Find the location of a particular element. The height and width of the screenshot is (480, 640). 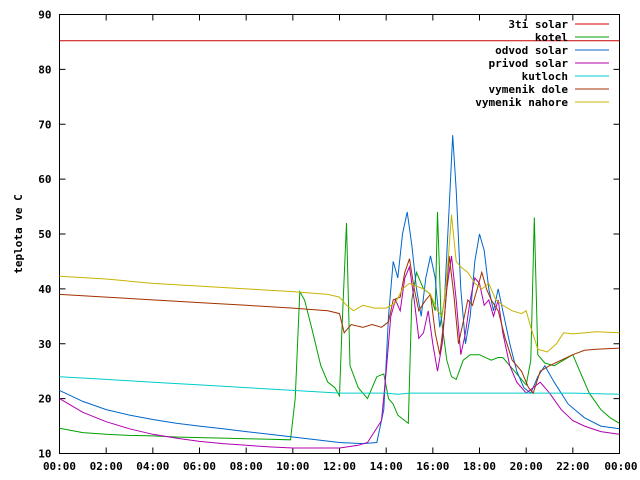

y-tick-label: 10 is located at coordinates (44, 454).